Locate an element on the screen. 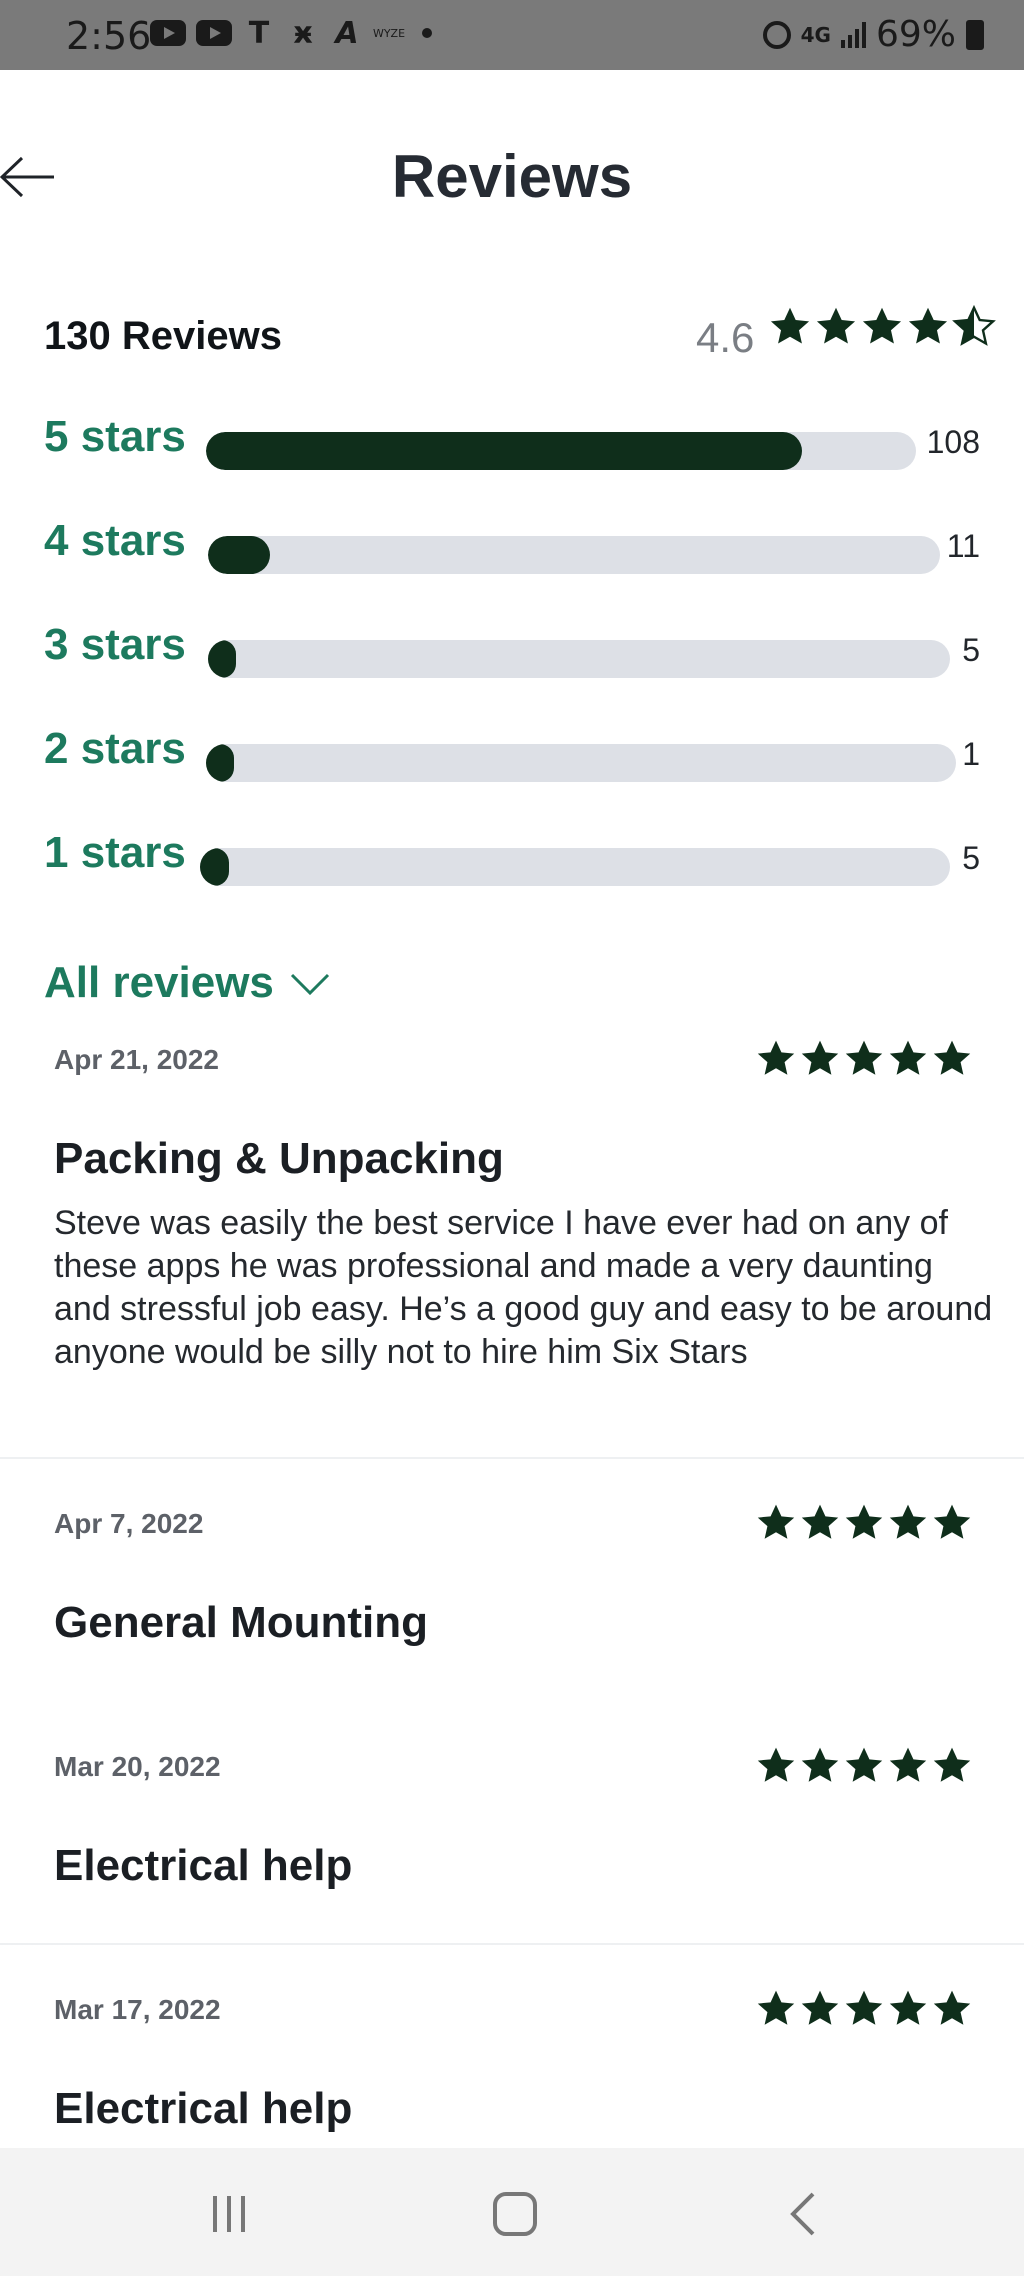 This screenshot has height=2276, width=1024. review-title: Packing & Unpacking is located at coordinates (279, 1158).